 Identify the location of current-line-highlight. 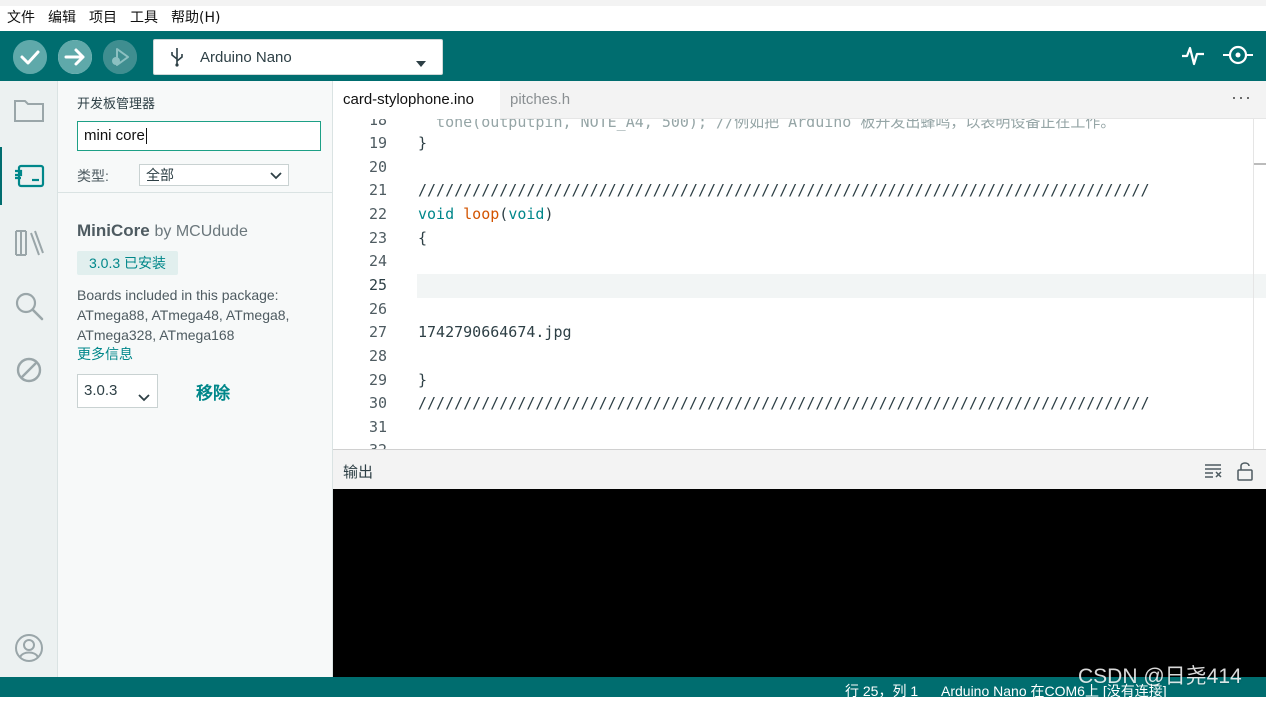
(841, 286).